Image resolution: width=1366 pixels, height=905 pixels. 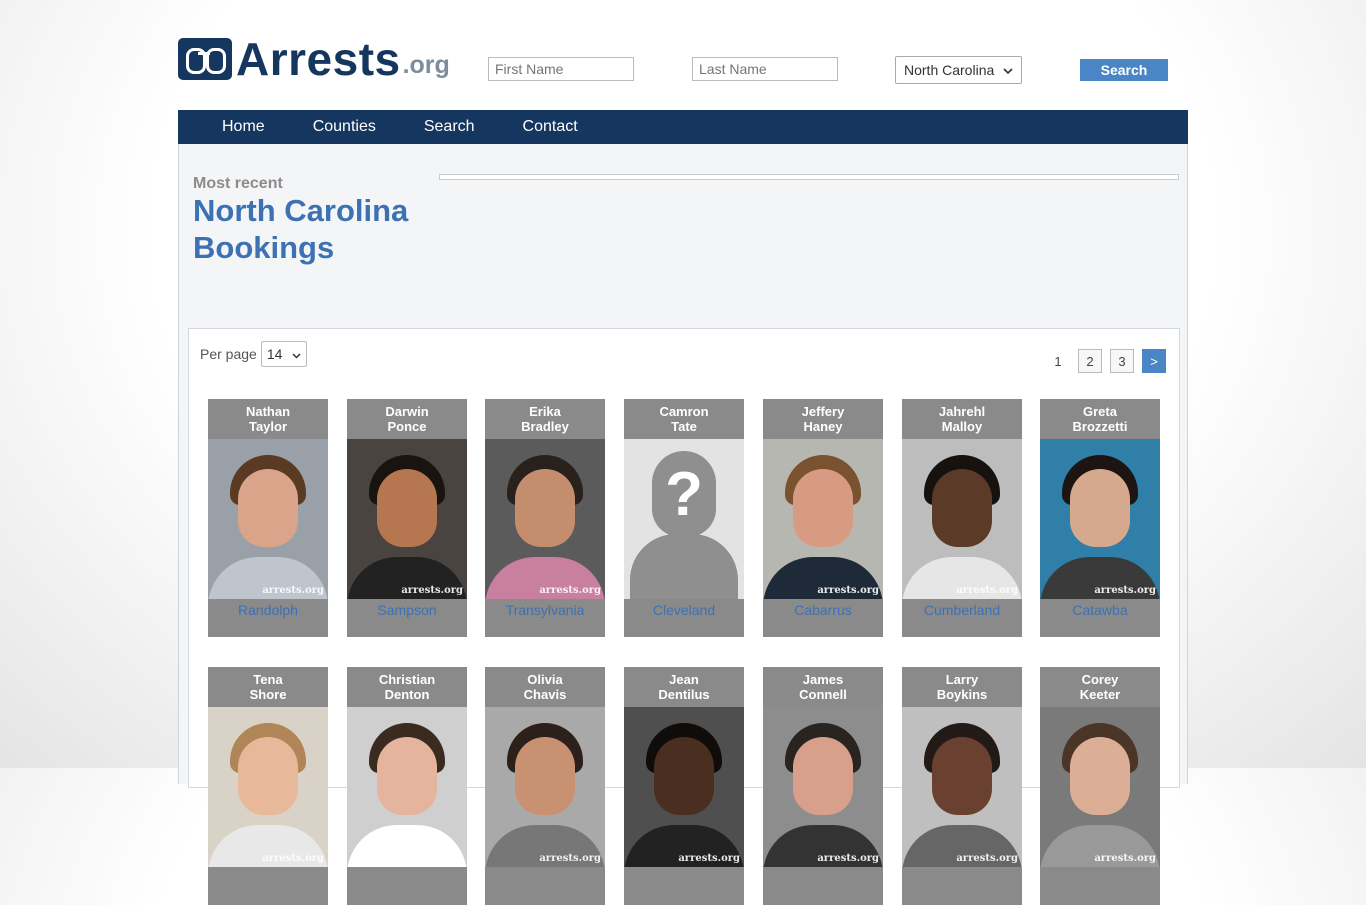 I want to click on booking-first-name: Tena, so click(x=268, y=679).